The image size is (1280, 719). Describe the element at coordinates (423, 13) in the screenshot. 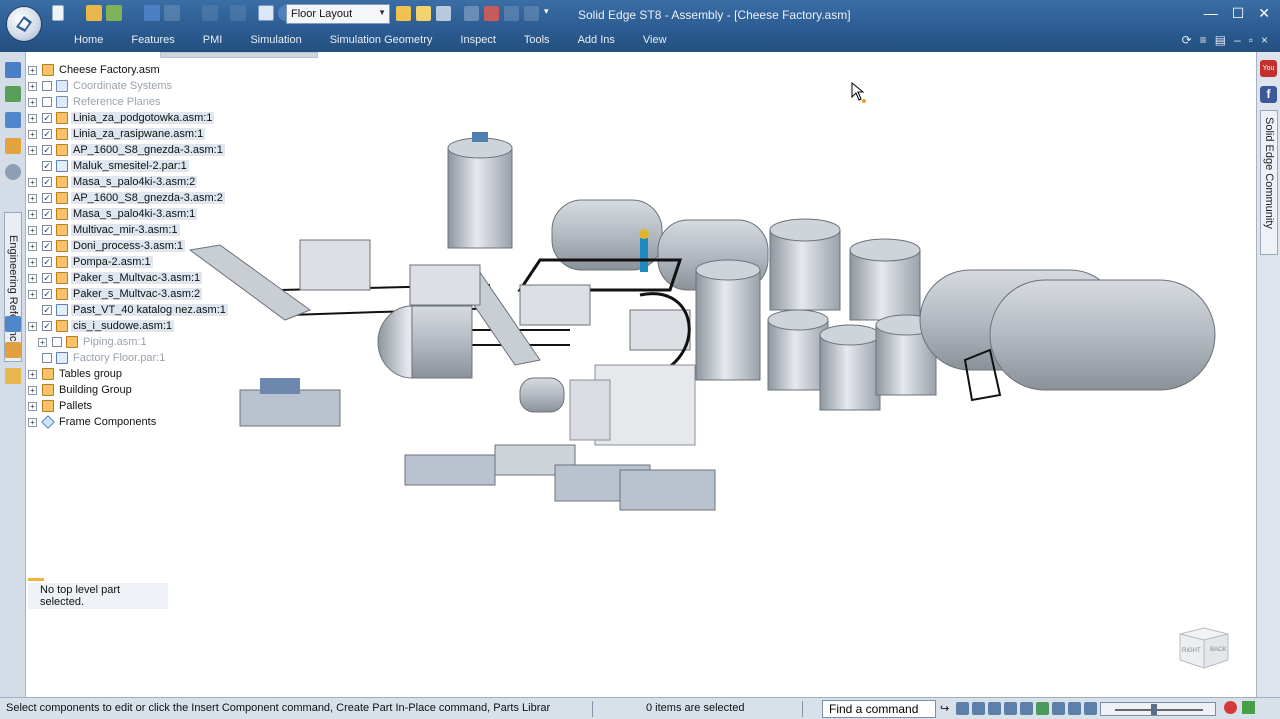

I see `notes-icon` at that location.